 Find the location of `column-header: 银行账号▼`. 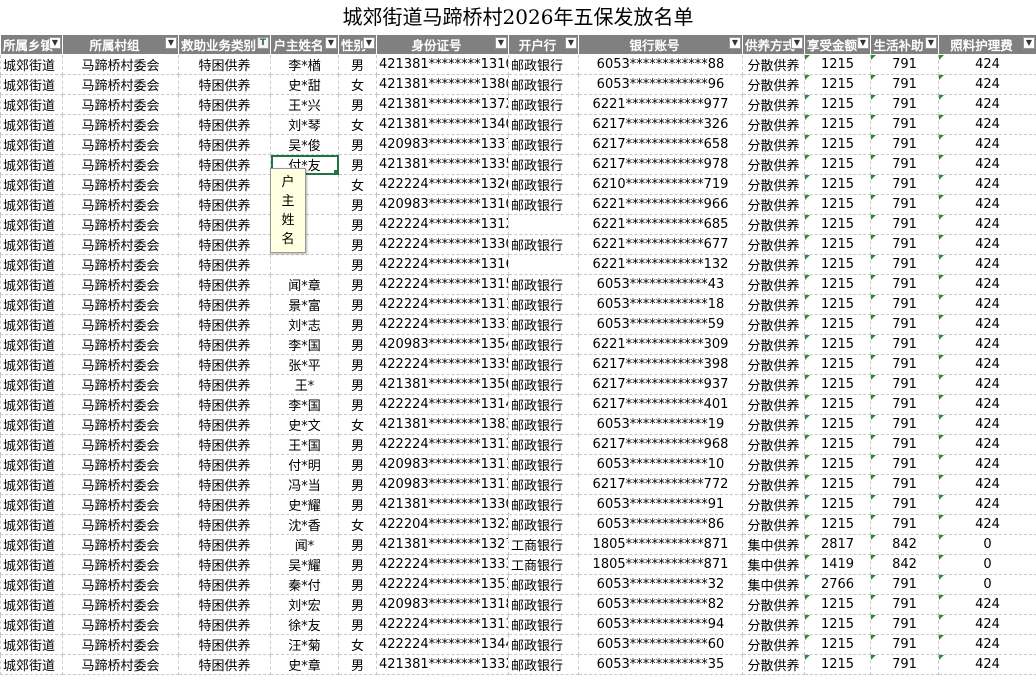

column-header: 银行账号▼ is located at coordinates (661, 45).